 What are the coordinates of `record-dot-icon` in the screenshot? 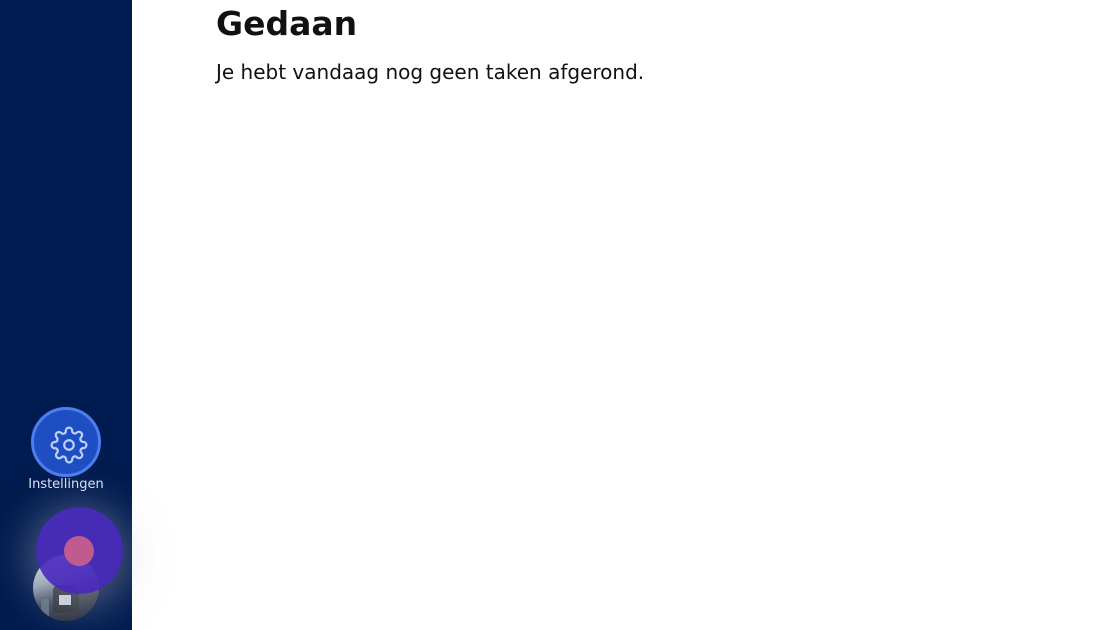 It's located at (79, 551).